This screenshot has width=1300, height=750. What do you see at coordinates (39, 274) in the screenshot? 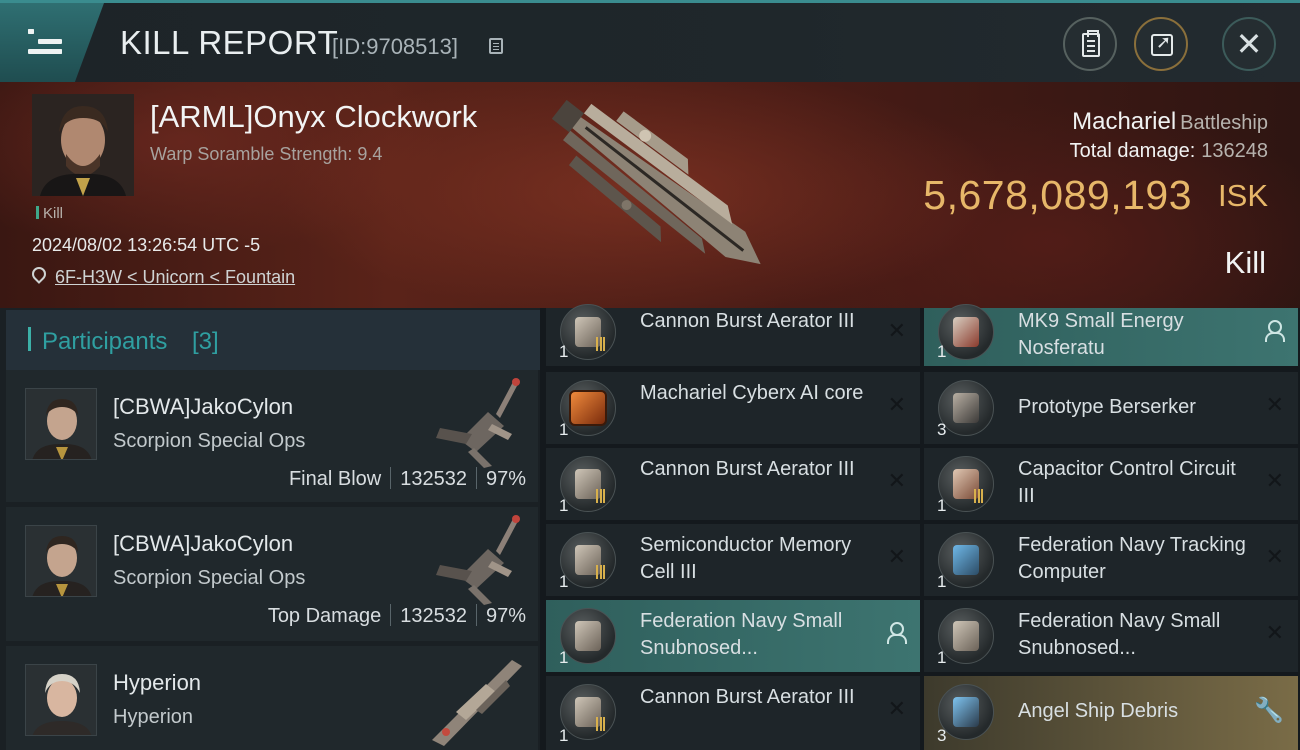
I see `location-pin-icon` at bounding box center [39, 274].